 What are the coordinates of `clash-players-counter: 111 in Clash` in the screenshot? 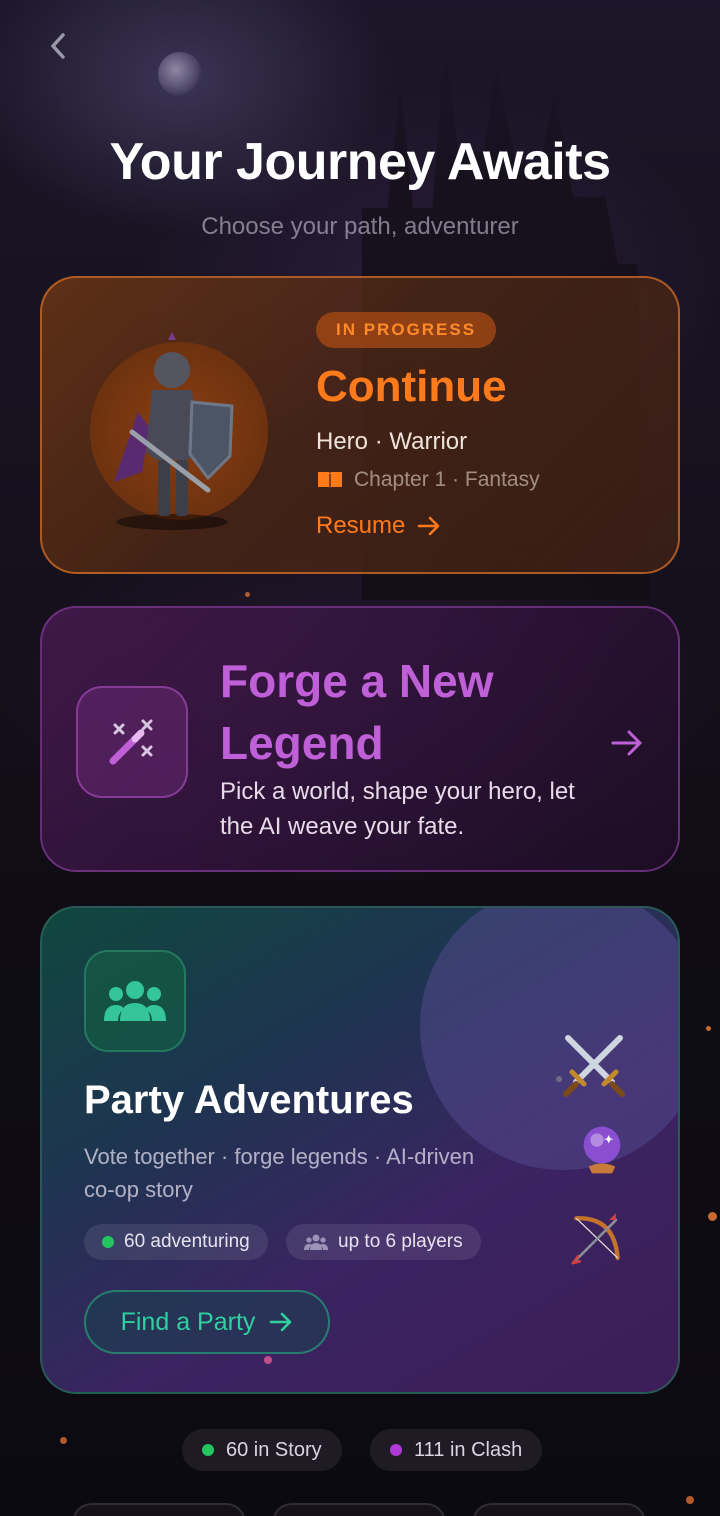 It's located at (456, 1450).